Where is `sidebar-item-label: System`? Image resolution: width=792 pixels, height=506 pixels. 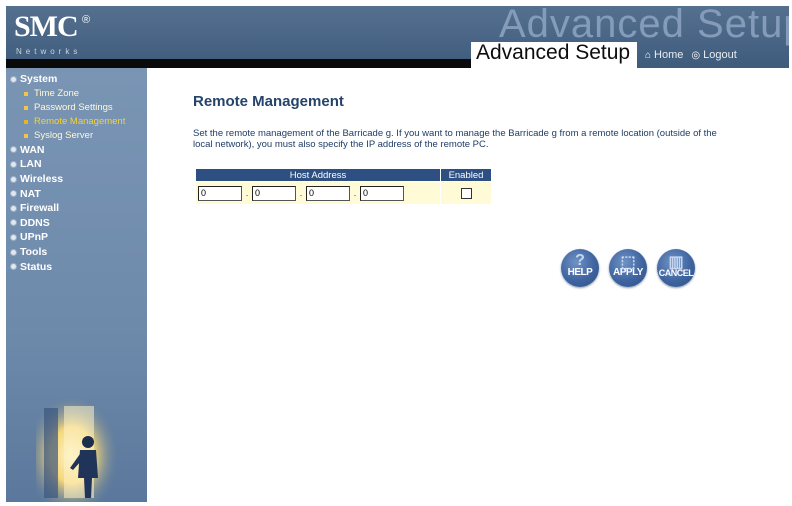 sidebar-item-label: System is located at coordinates (39, 79).